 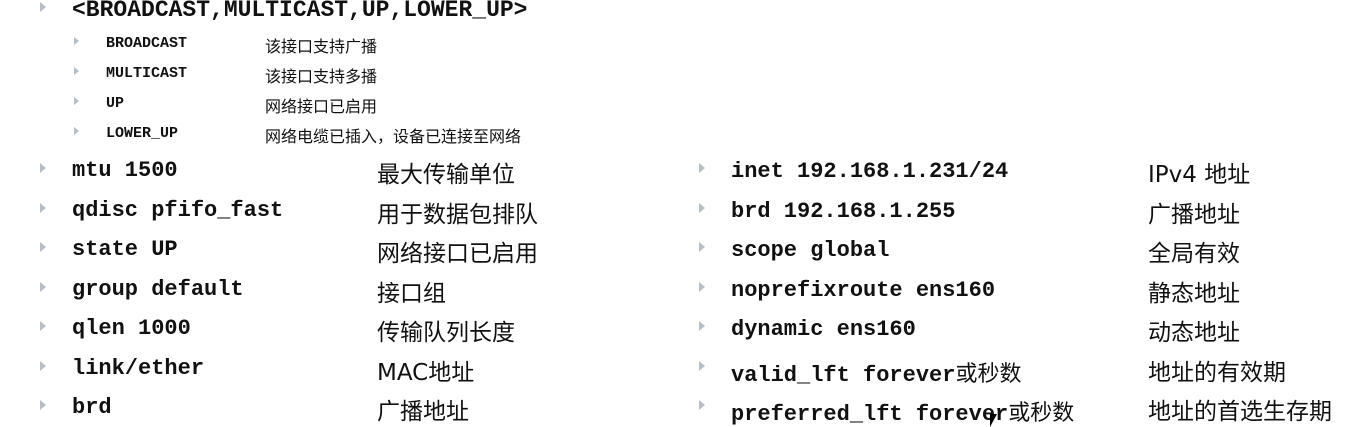 What do you see at coordinates (1240, 412) in the screenshot?
I see `field-desc: 地址的首选生存期` at bounding box center [1240, 412].